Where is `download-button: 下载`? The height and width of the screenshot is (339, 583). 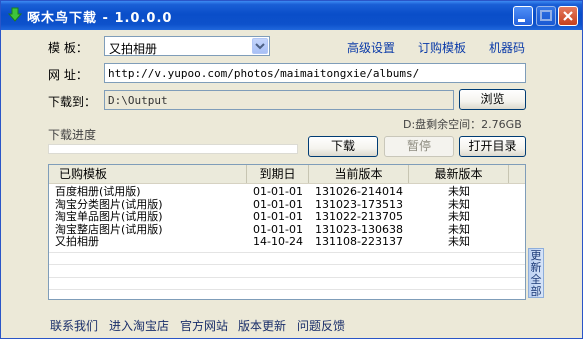 download-button: 下载 is located at coordinates (343, 146).